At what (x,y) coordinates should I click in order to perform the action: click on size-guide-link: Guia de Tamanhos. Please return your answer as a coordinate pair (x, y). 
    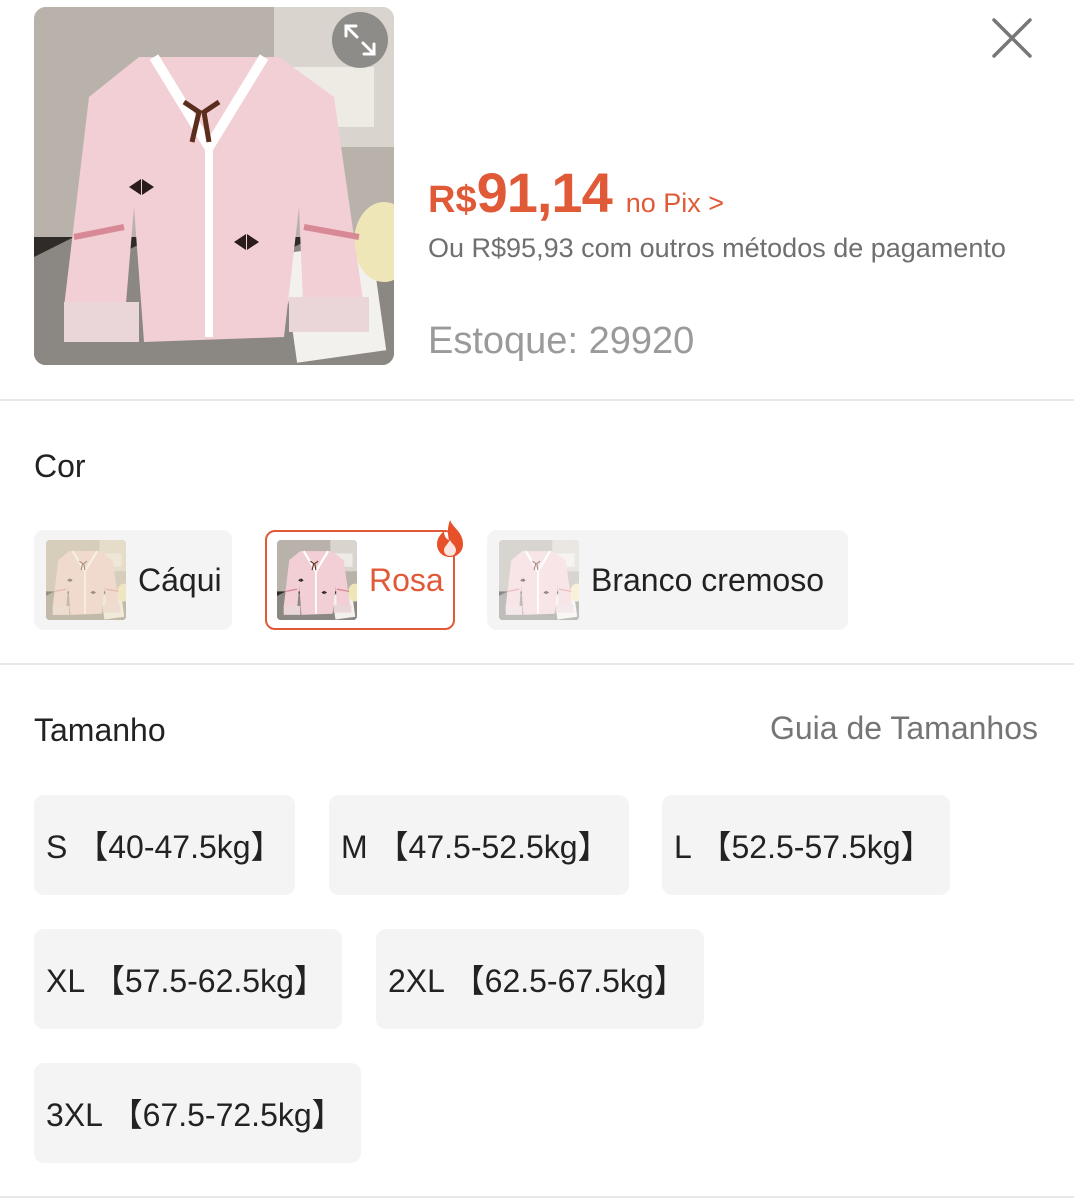
    Looking at the image, I should click on (904, 728).